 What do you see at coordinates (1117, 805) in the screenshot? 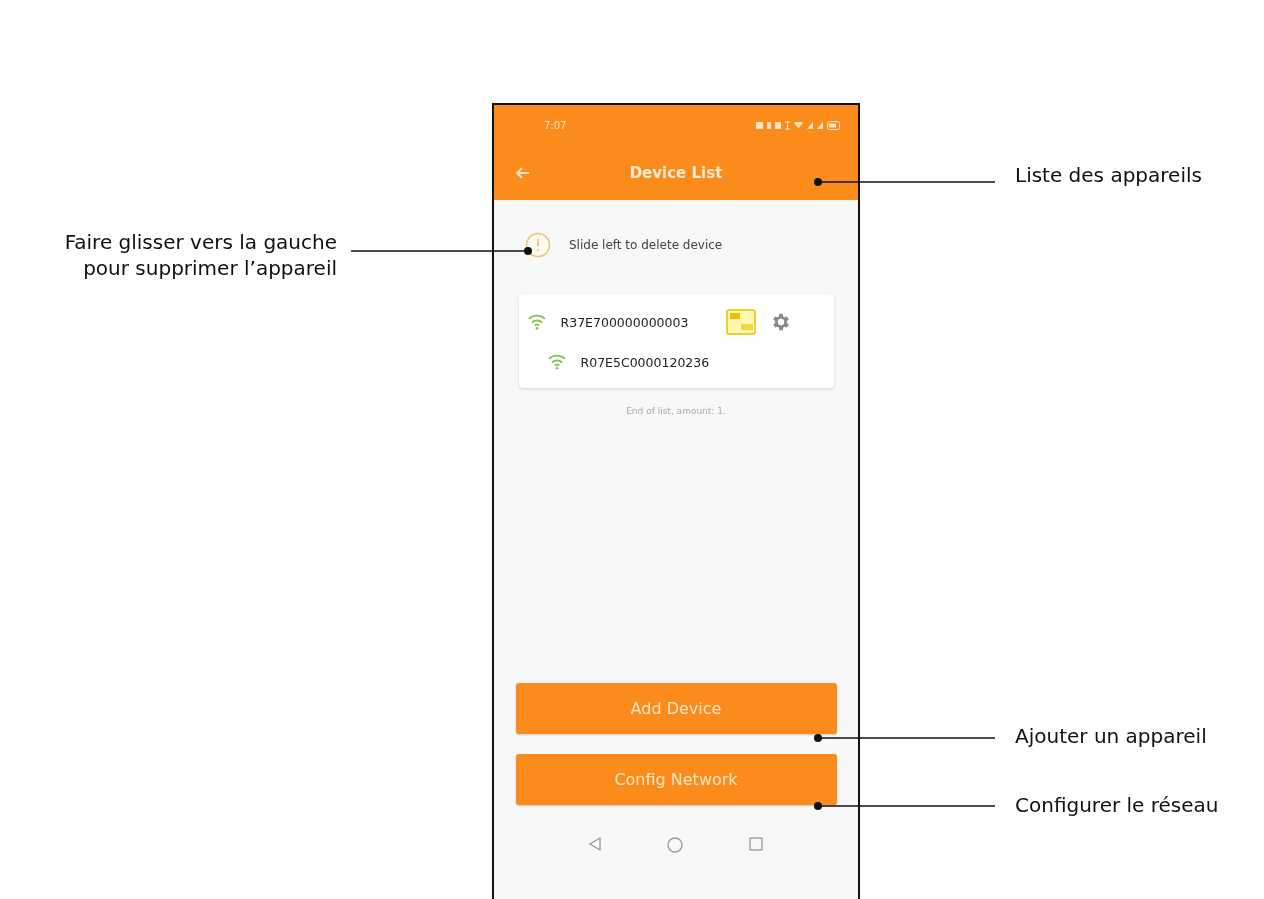
I see `callout-label: Configurer le réseau` at bounding box center [1117, 805].